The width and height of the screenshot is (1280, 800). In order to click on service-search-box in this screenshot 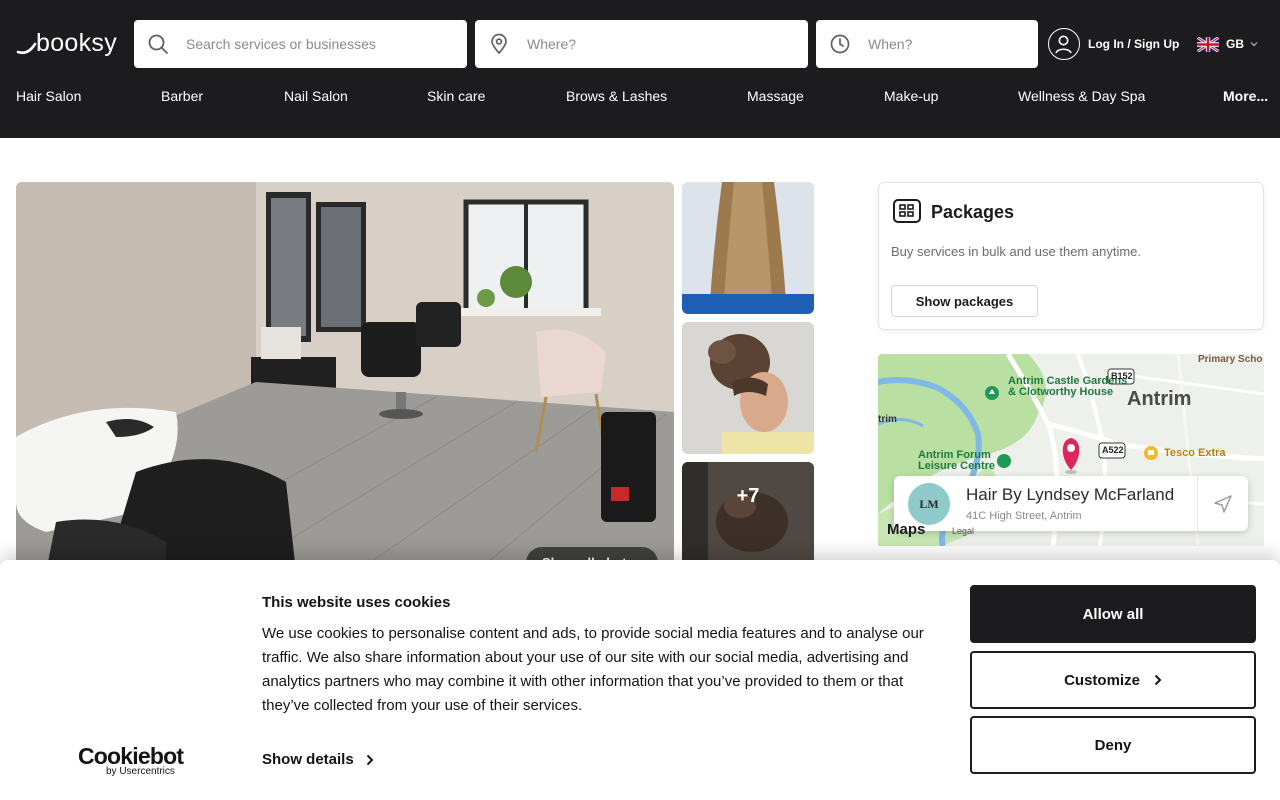, I will do `click(300, 44)`.